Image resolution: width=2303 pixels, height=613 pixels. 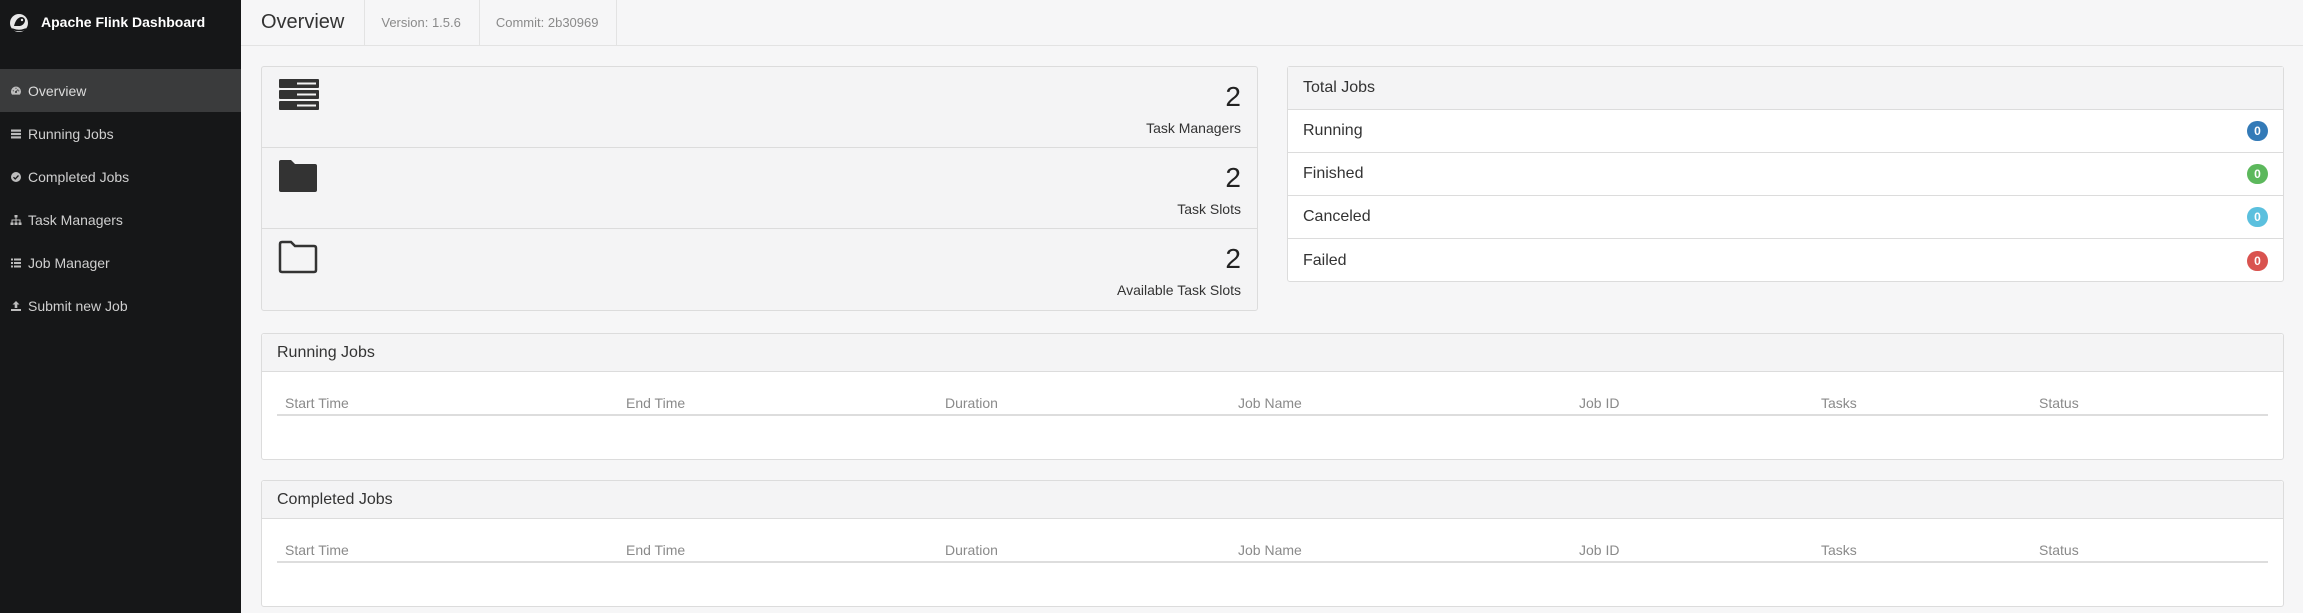 I want to click on sidebar-item-running-jobs: Running Jobs, so click(x=120, y=133).